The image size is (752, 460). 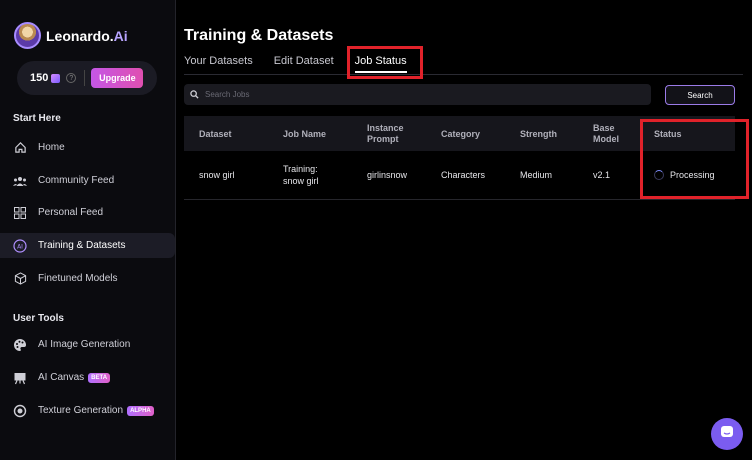 What do you see at coordinates (38, 318) in the screenshot?
I see `section-user-tools: User Tools` at bounding box center [38, 318].